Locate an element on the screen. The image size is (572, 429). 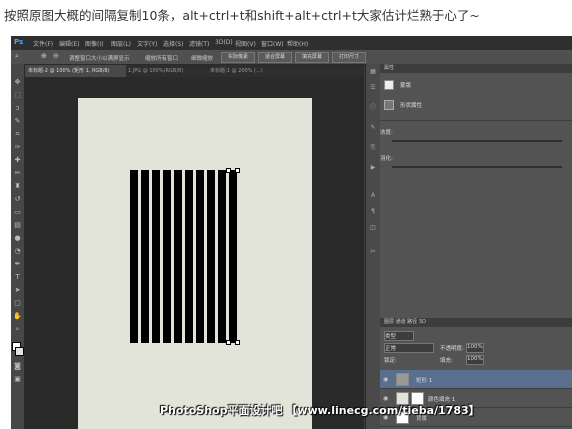
option-resize-windows: 调整窗口大小以满屏显示 is located at coordinates (99, 58).